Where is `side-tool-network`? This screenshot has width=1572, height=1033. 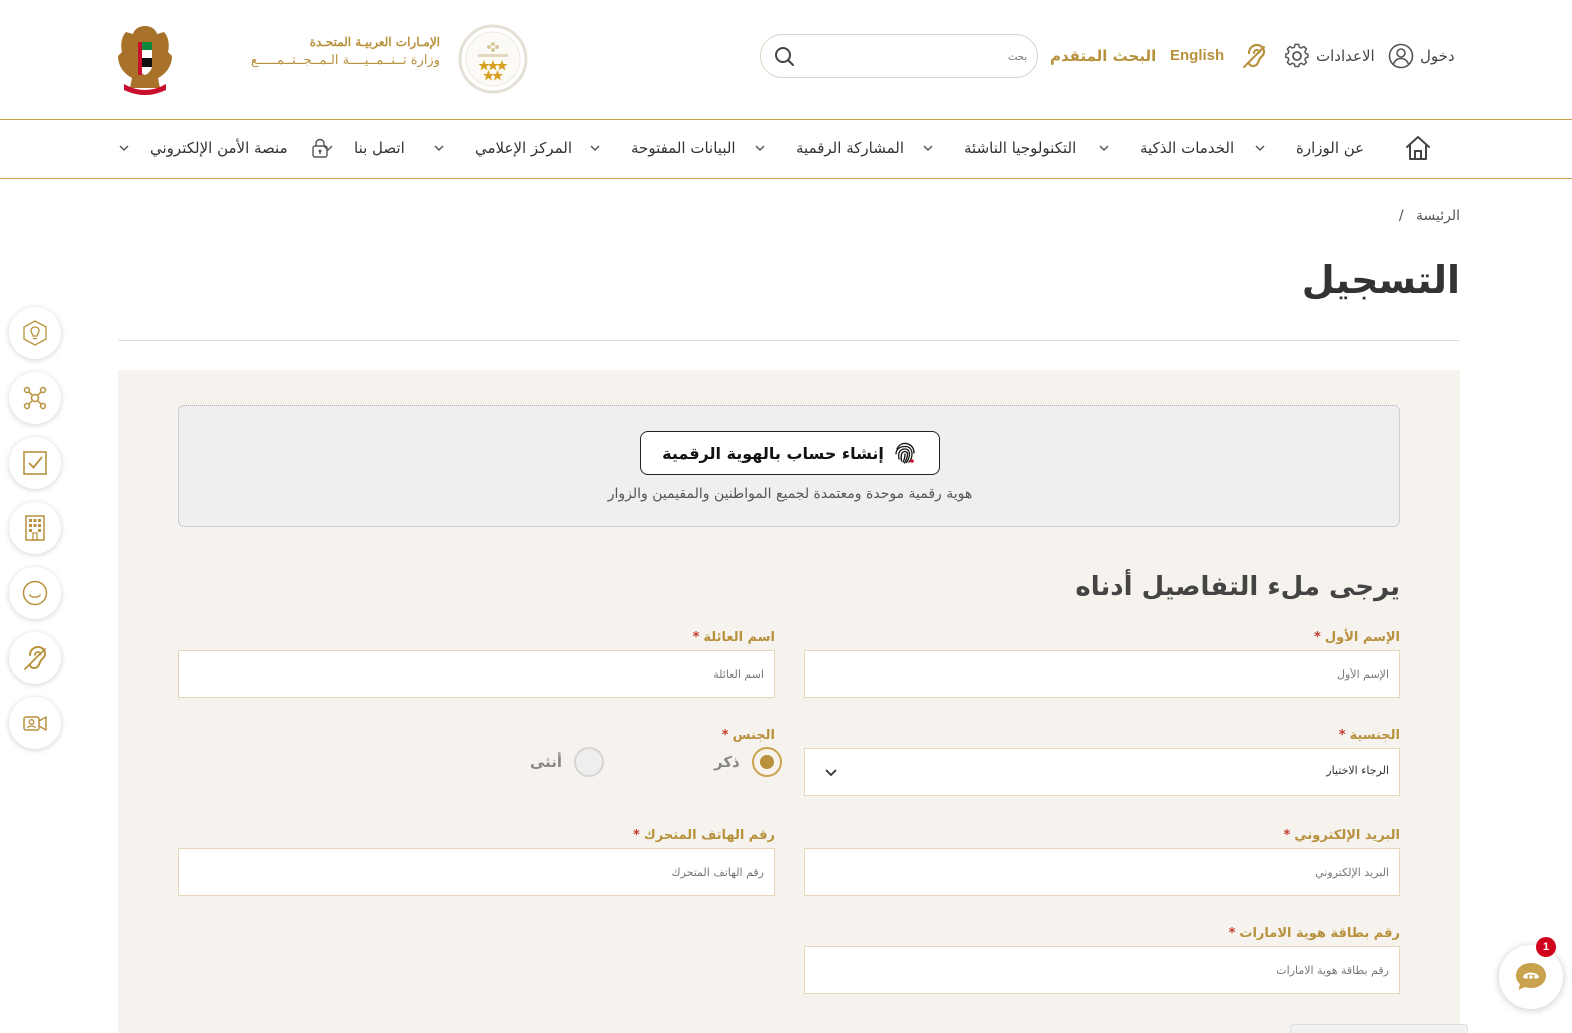 side-tool-network is located at coordinates (35, 398).